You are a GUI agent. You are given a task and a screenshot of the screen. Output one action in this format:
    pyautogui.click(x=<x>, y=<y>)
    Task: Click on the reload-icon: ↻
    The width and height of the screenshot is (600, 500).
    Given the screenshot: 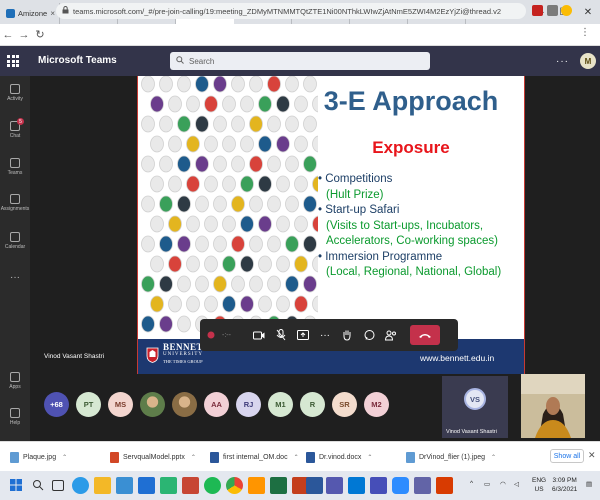 What is the action you would take?
    pyautogui.click(x=40, y=35)
    